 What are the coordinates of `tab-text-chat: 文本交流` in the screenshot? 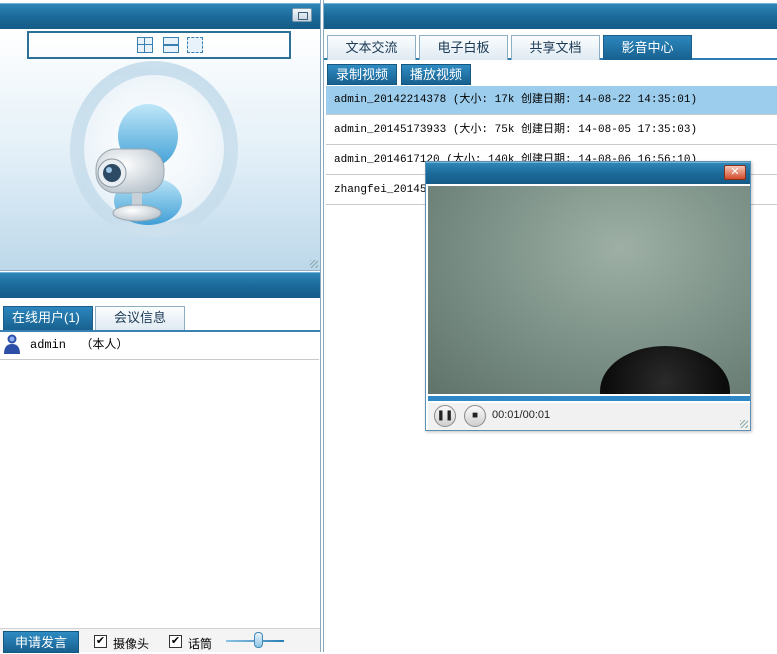 It's located at (371, 47).